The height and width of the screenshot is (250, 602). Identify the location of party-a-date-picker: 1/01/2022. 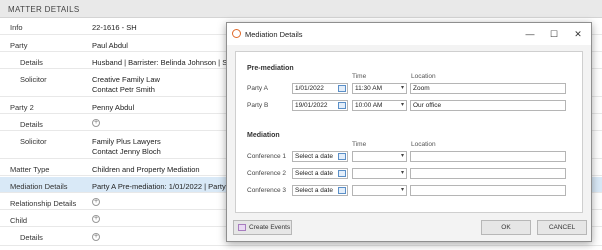
(320, 88).